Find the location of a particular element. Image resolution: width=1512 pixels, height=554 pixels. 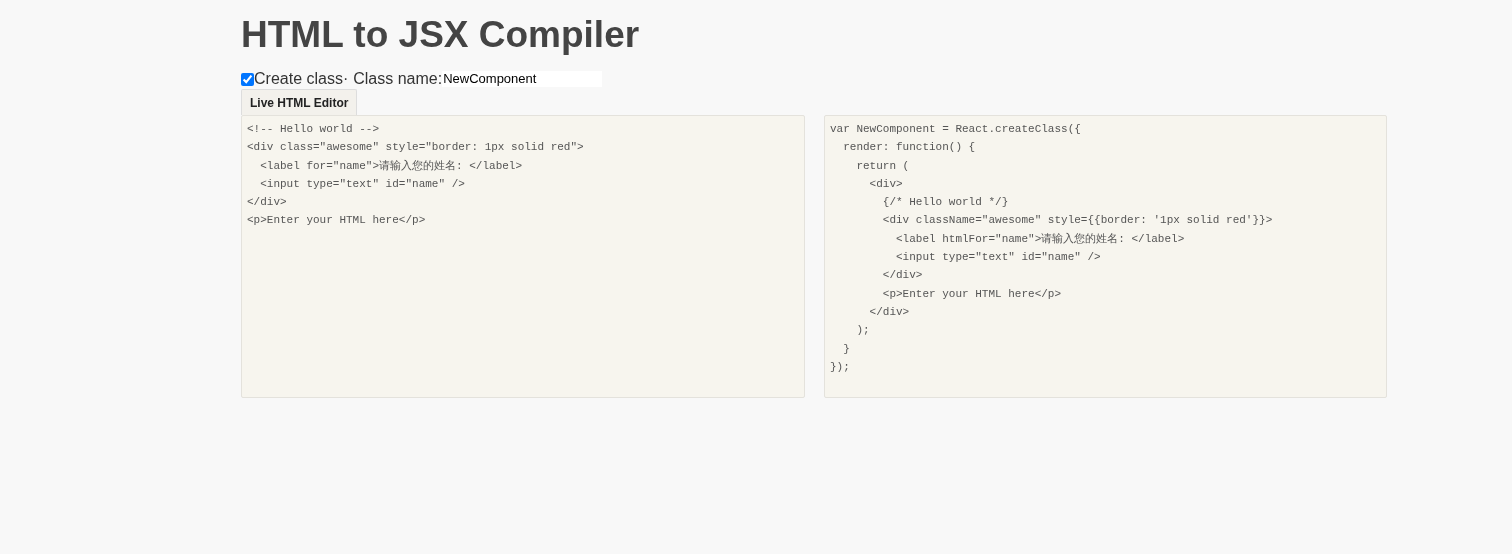

page-title: HTML to JSX Compiler is located at coordinates (440, 34).